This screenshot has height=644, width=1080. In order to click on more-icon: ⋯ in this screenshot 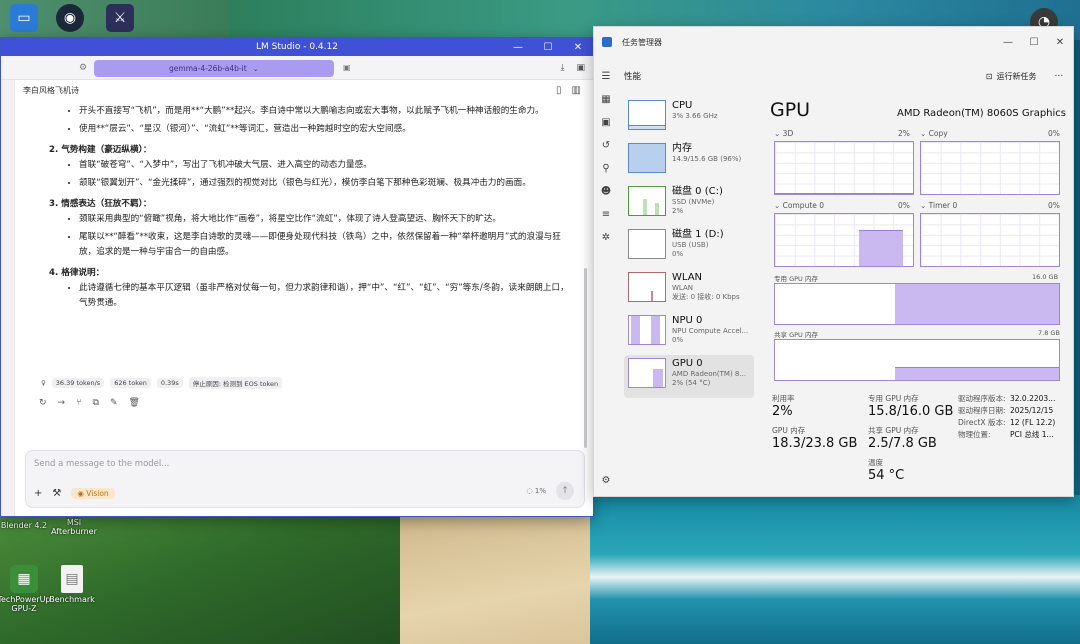, I will do `click(1059, 76)`.